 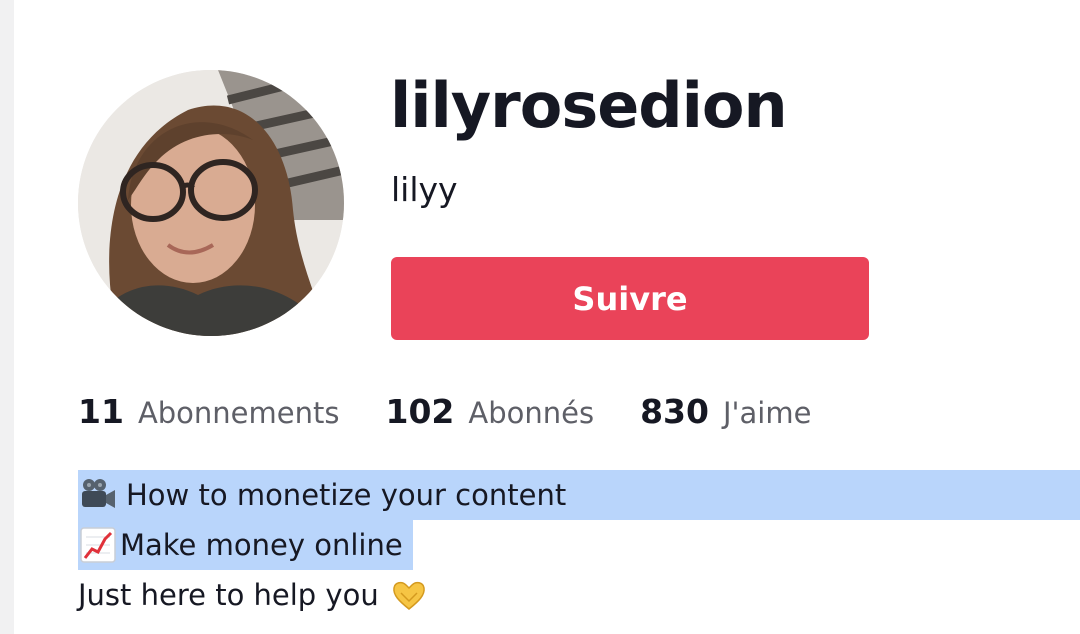 I want to click on bio-line-2: Make money online, so click(x=579, y=545).